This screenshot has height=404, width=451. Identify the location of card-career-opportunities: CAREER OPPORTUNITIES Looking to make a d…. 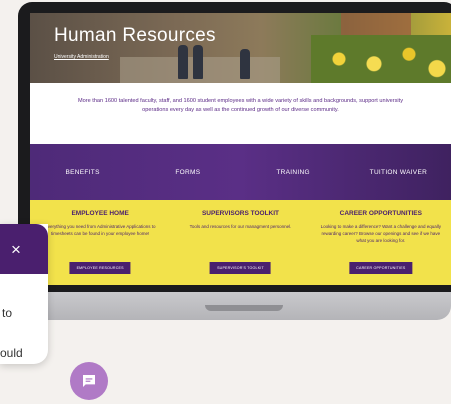
(381, 242).